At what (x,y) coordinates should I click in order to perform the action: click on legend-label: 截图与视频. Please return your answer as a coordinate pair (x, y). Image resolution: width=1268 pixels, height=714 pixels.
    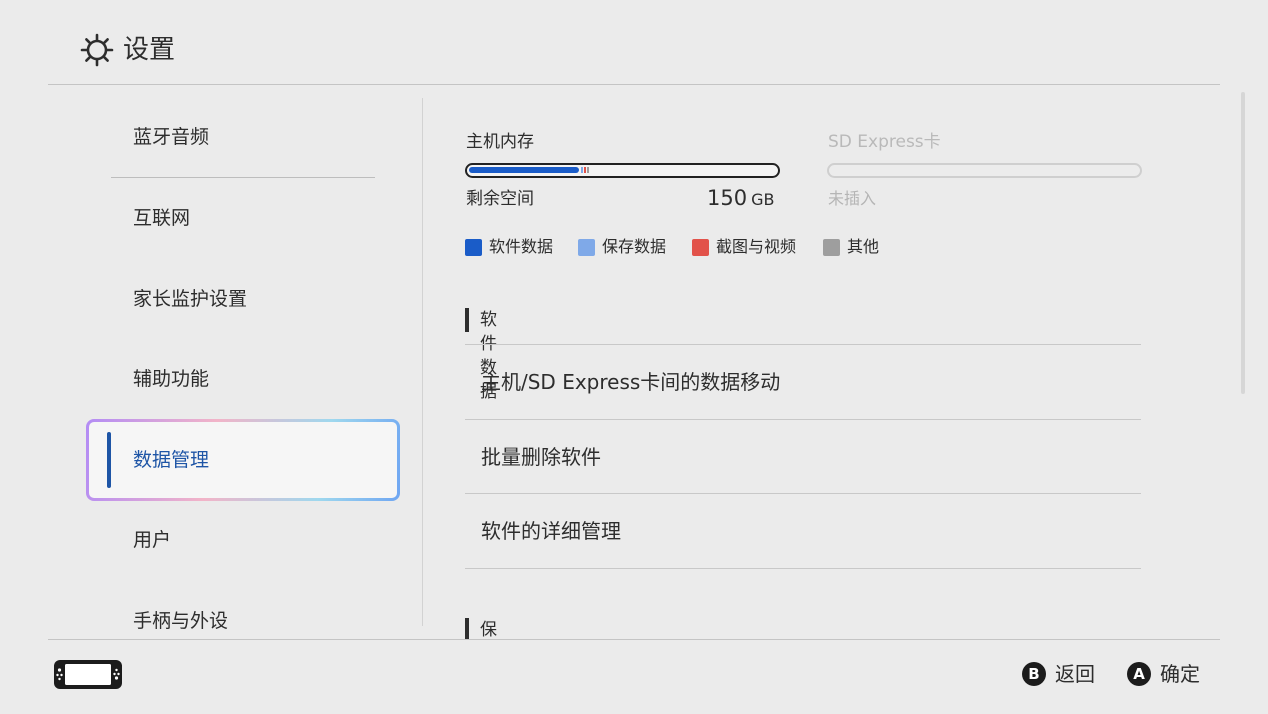
    Looking at the image, I should click on (756, 246).